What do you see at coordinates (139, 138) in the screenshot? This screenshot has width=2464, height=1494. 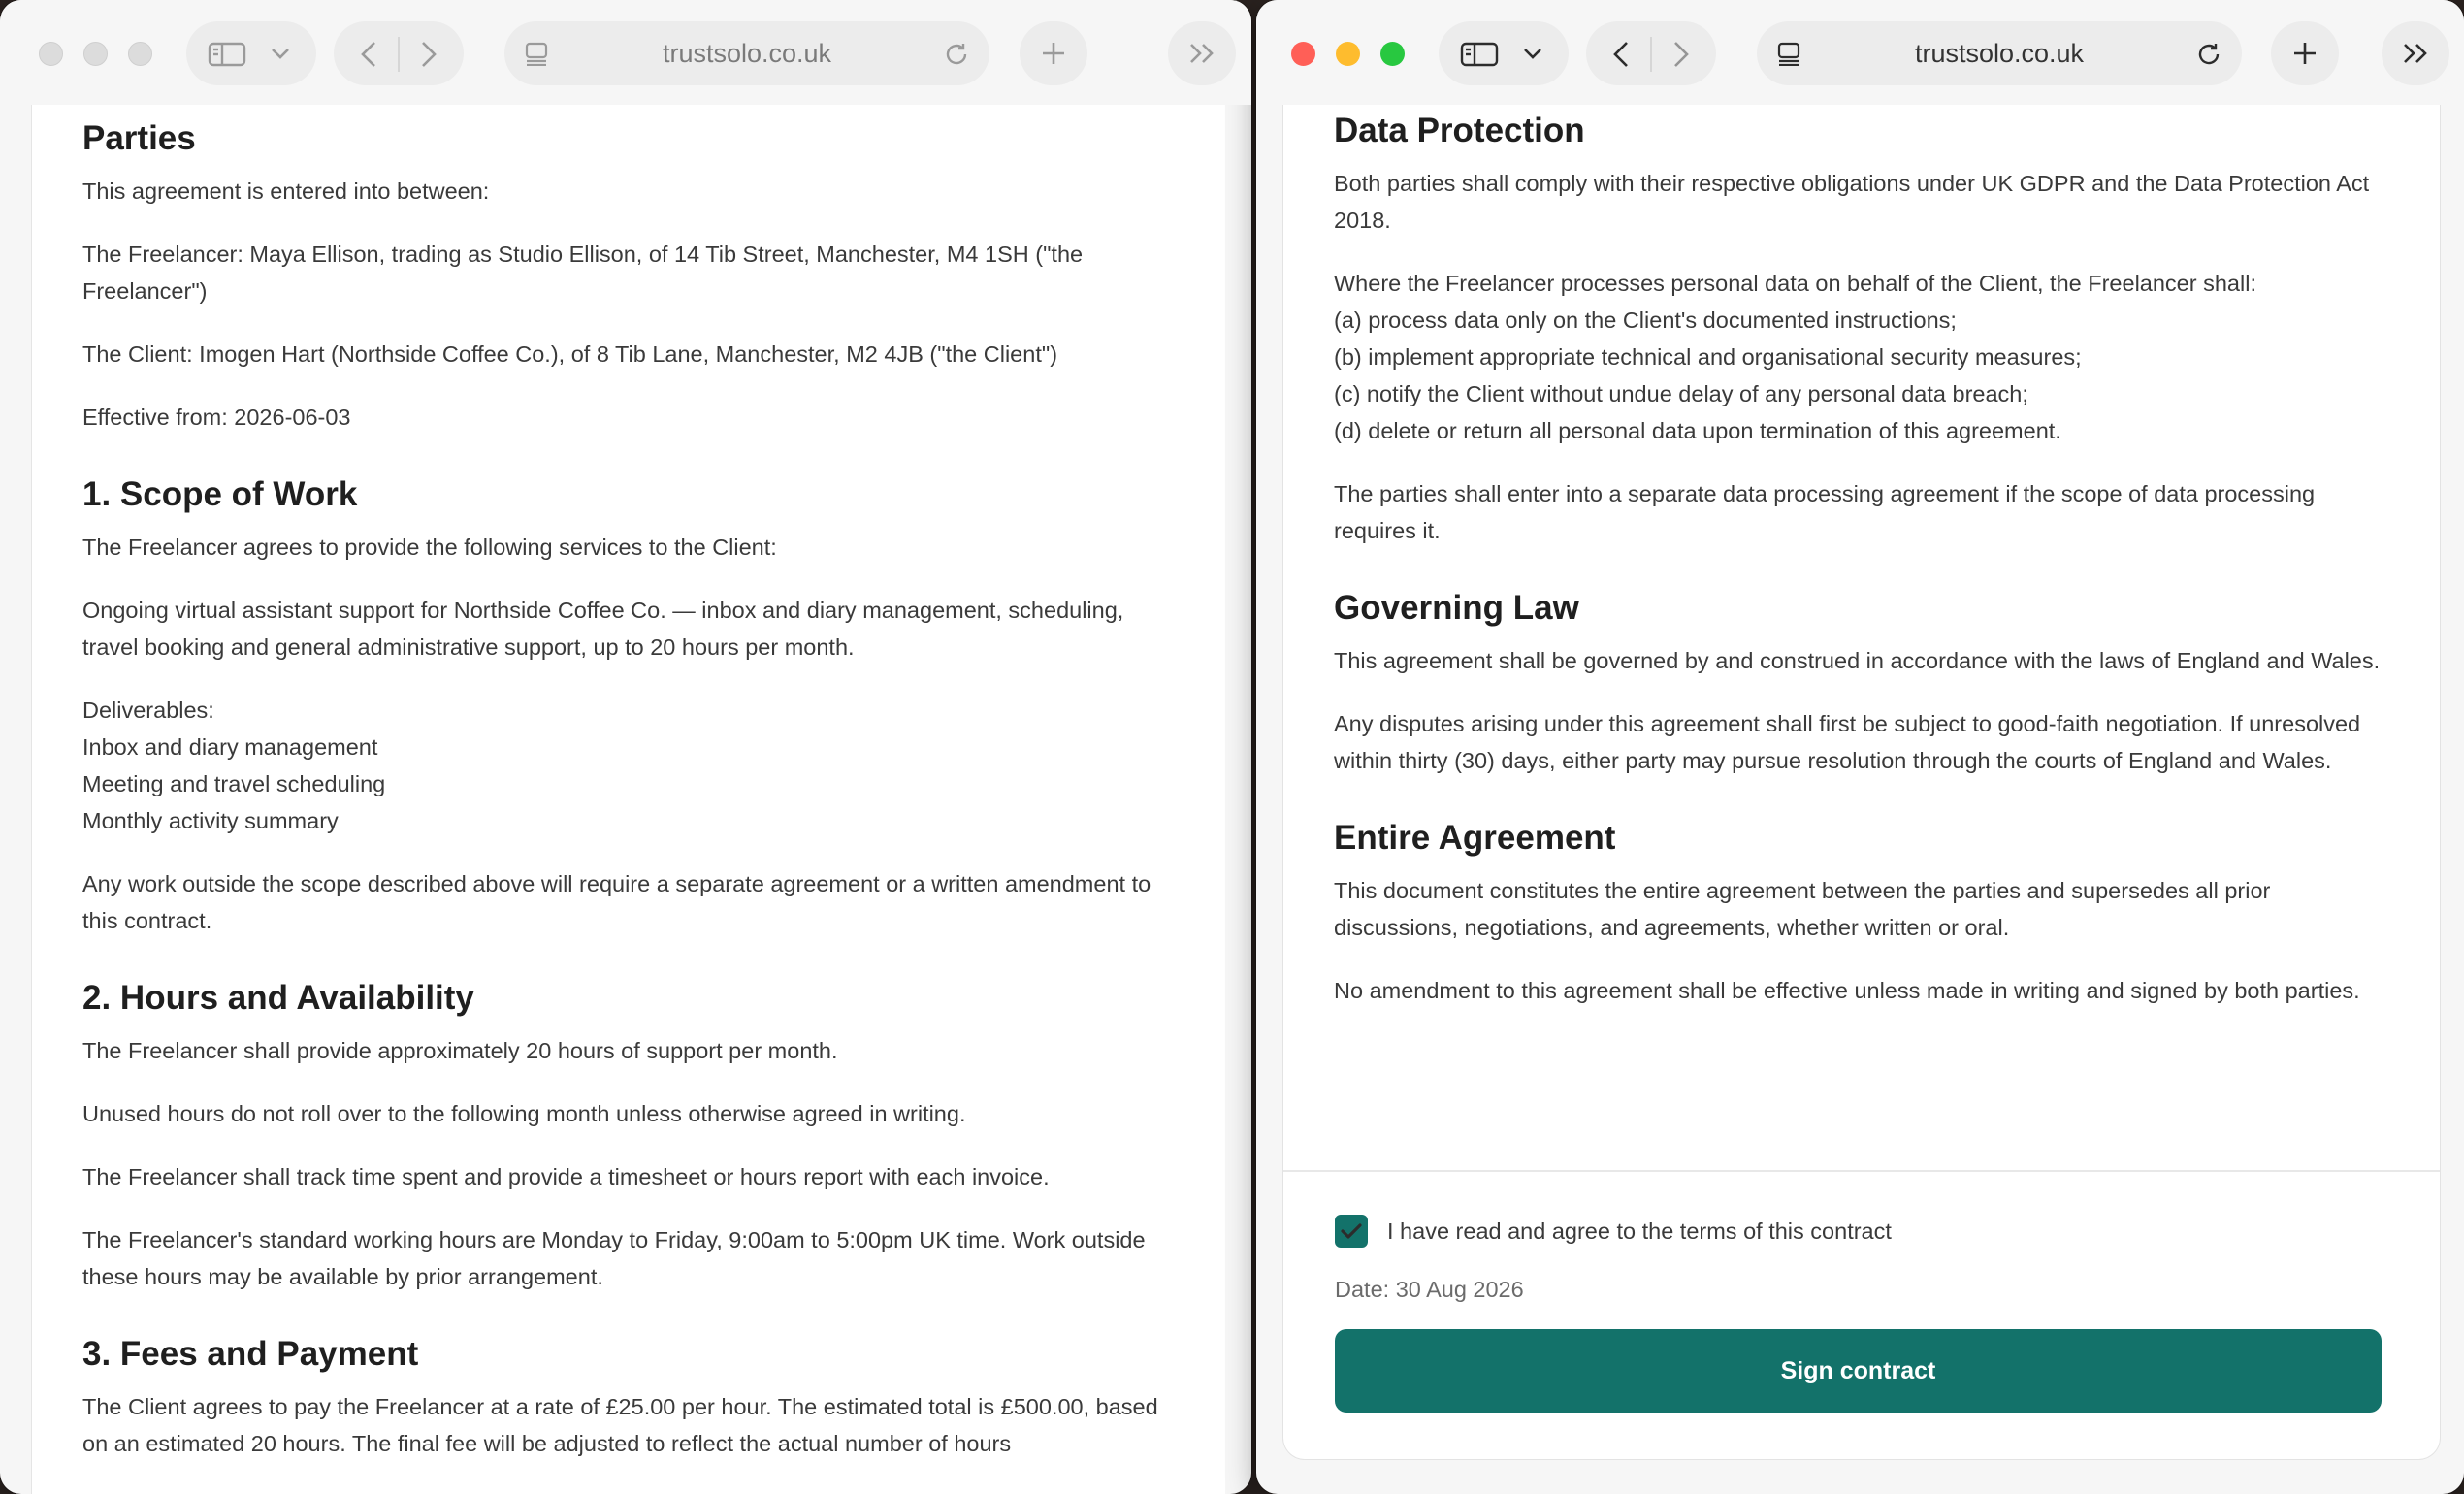 I see `section-heading: Parties` at bounding box center [139, 138].